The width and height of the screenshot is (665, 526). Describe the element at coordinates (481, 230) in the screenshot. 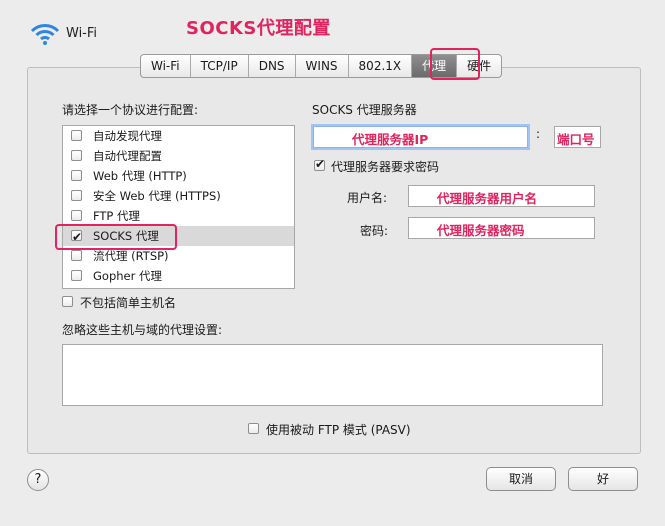

I see `password-annotation: 代理服务器密码` at that location.